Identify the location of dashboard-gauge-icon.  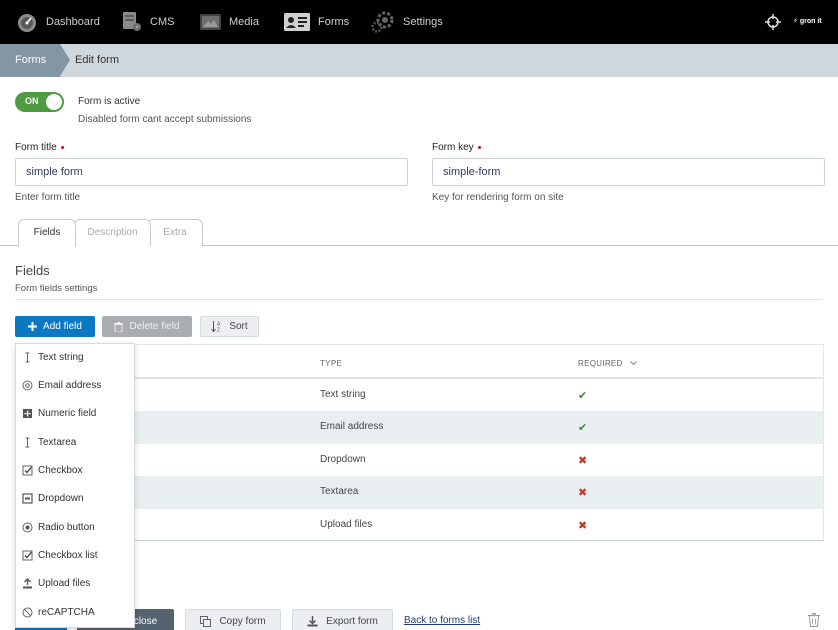
(27, 23).